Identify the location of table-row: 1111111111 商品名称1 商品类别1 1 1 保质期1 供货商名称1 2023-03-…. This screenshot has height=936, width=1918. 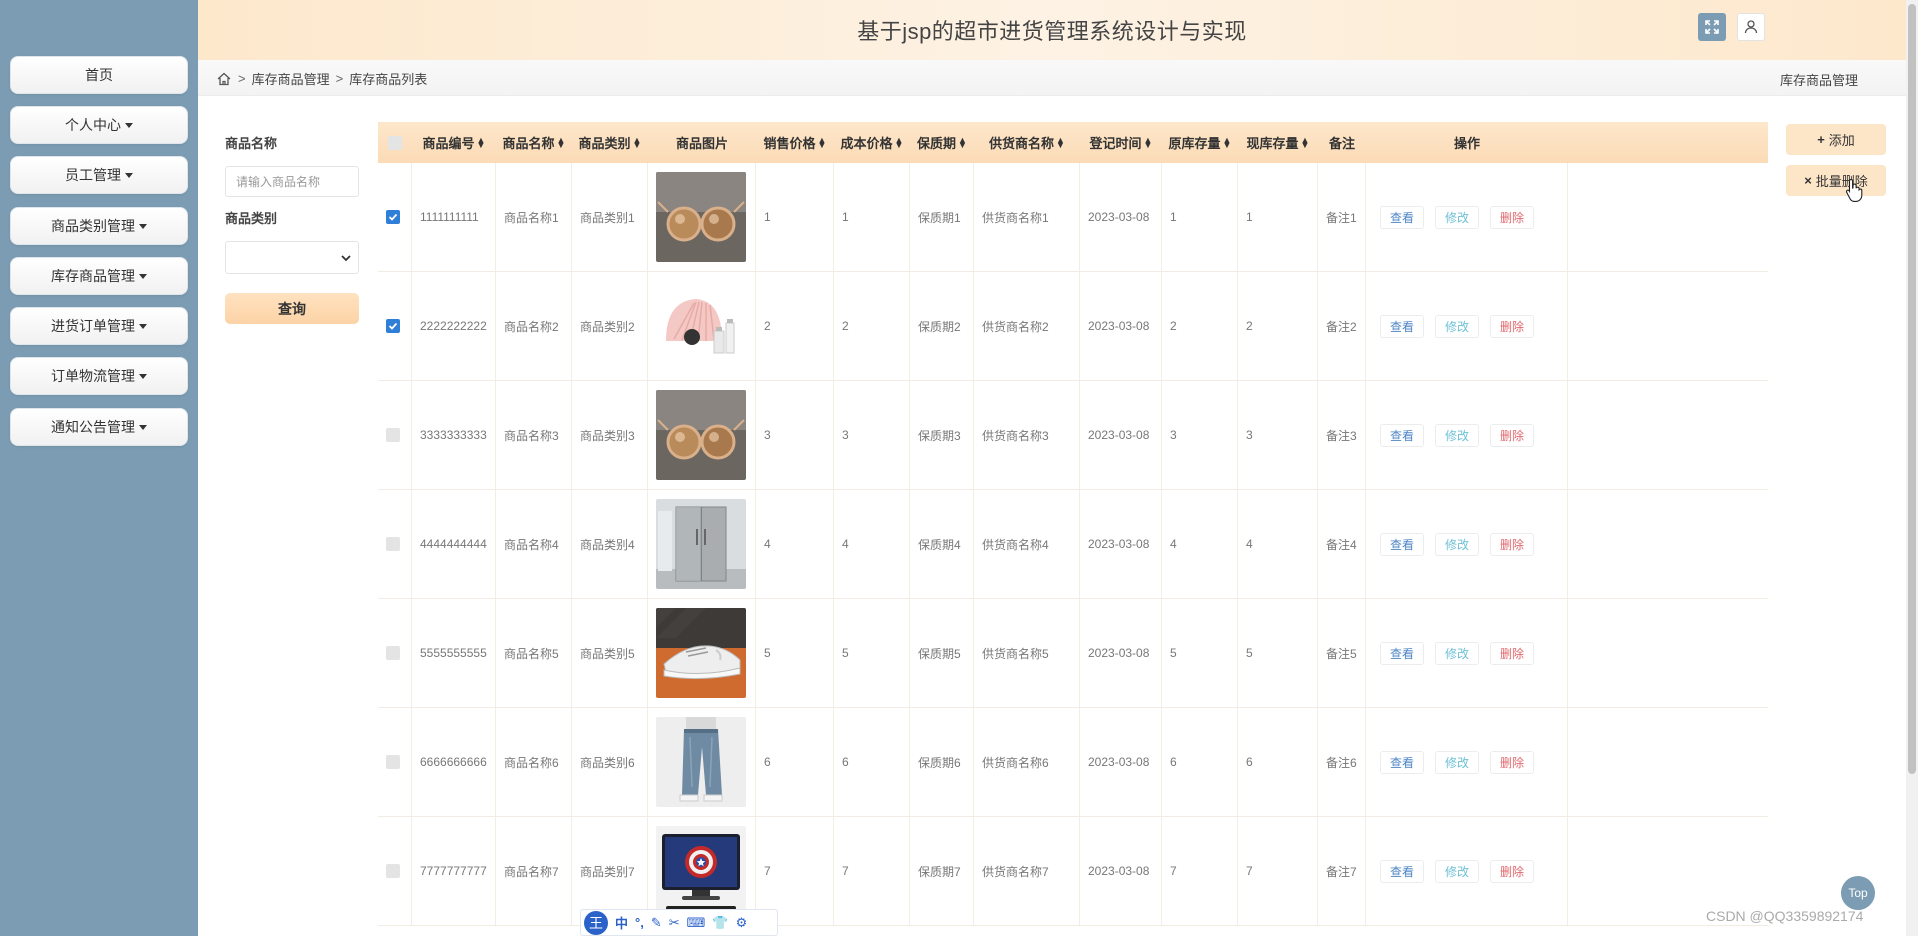
(1073, 217).